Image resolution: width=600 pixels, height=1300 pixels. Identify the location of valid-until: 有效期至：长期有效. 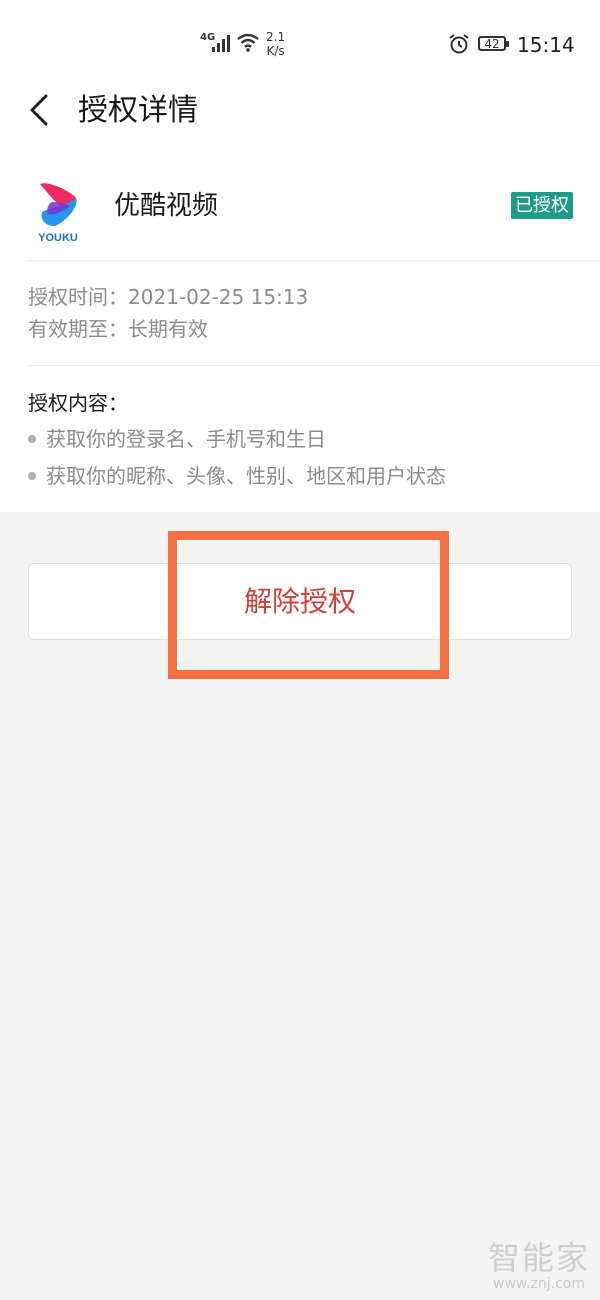
(118, 329).